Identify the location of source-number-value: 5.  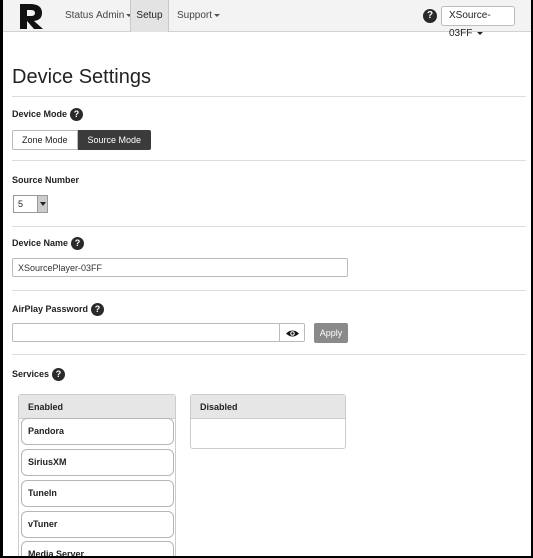
(21, 204).